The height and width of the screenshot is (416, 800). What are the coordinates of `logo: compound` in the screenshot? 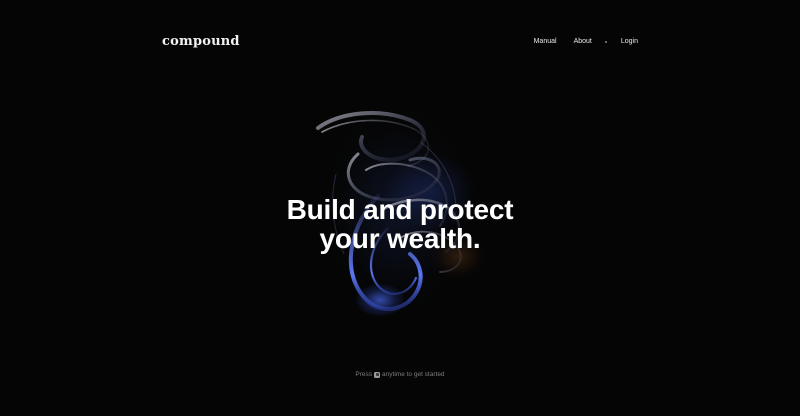 It's located at (201, 41).